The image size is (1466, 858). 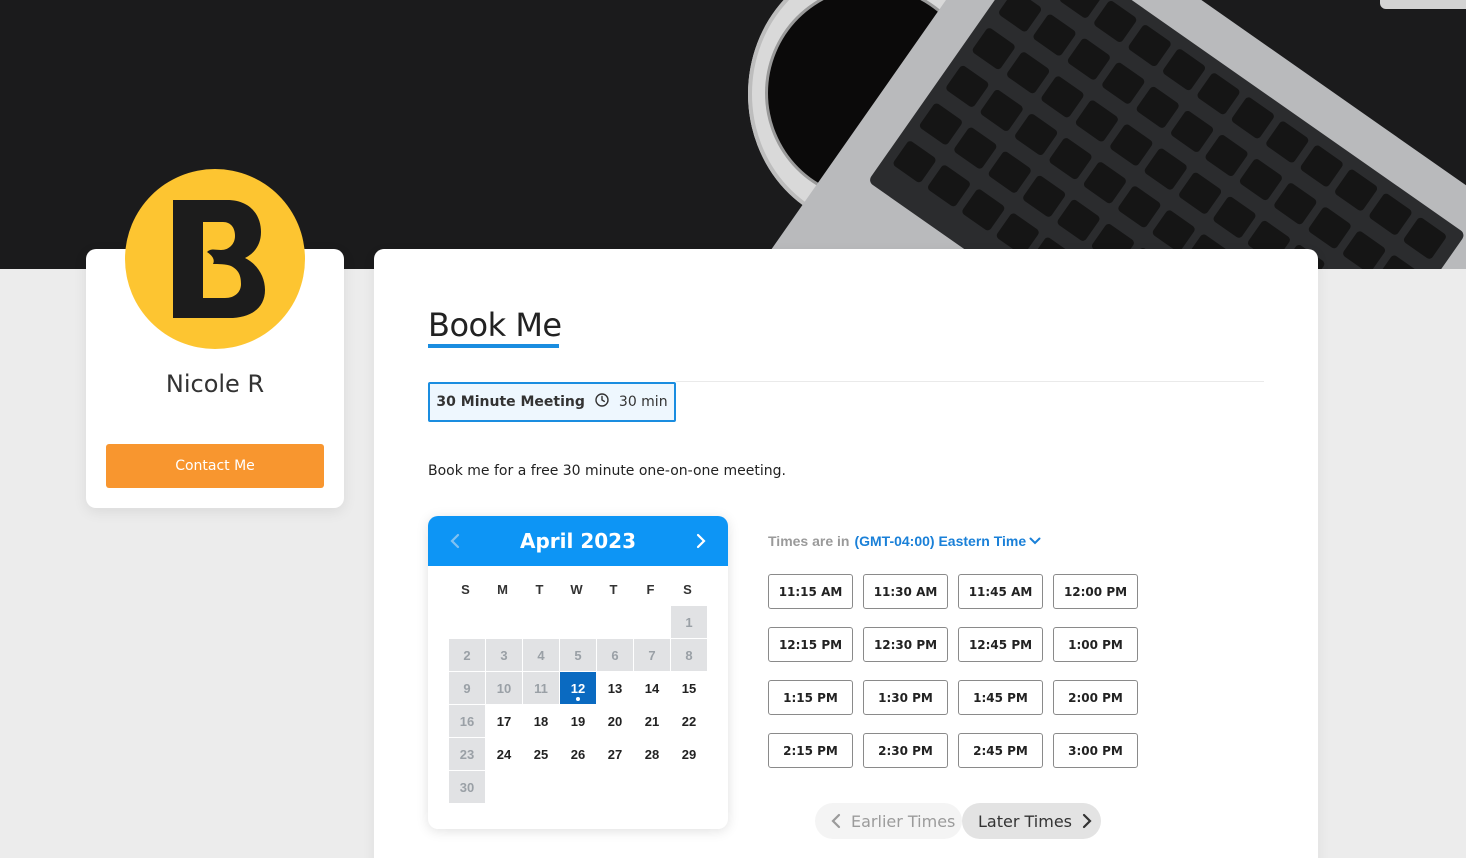 I want to click on later-times-button: Later Times, so click(x=1031, y=821).